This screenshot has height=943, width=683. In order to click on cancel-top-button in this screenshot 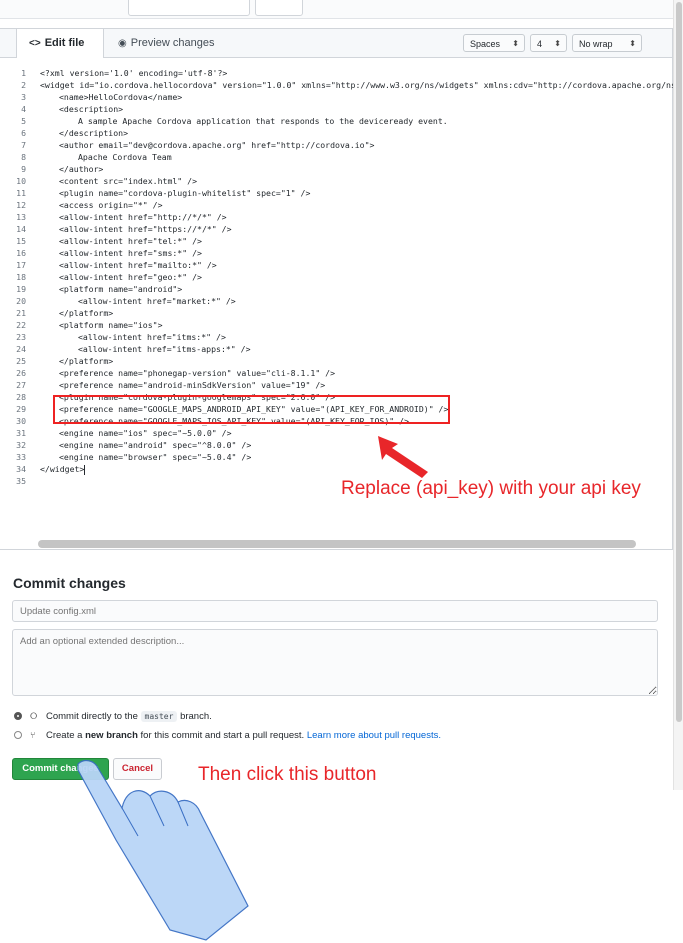, I will do `click(279, 8)`.